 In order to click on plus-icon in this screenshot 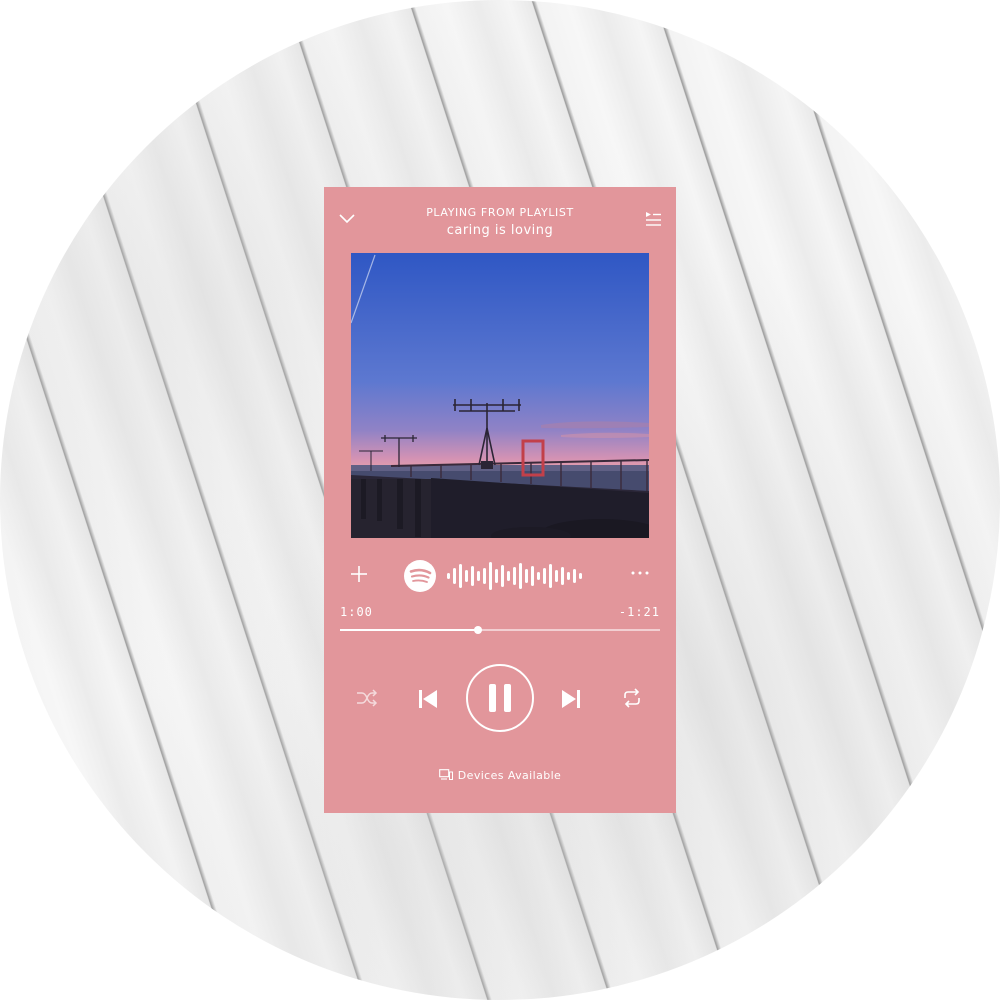, I will do `click(359, 574)`.